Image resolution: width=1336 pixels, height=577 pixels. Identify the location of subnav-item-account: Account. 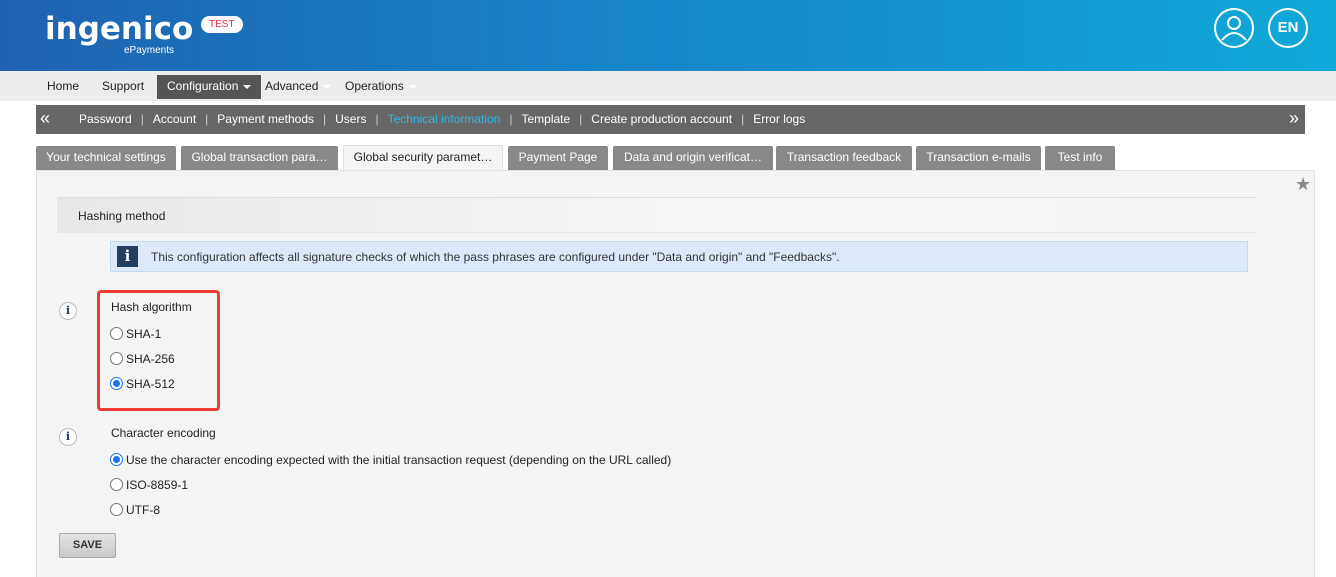
(174, 119).